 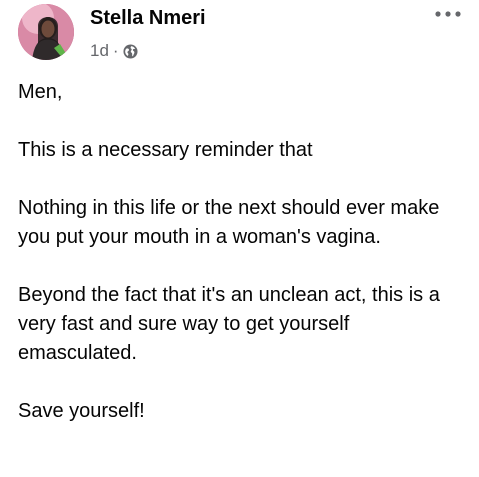 I want to click on post-paragraph: This is a necessary reminder that, so click(x=165, y=150).